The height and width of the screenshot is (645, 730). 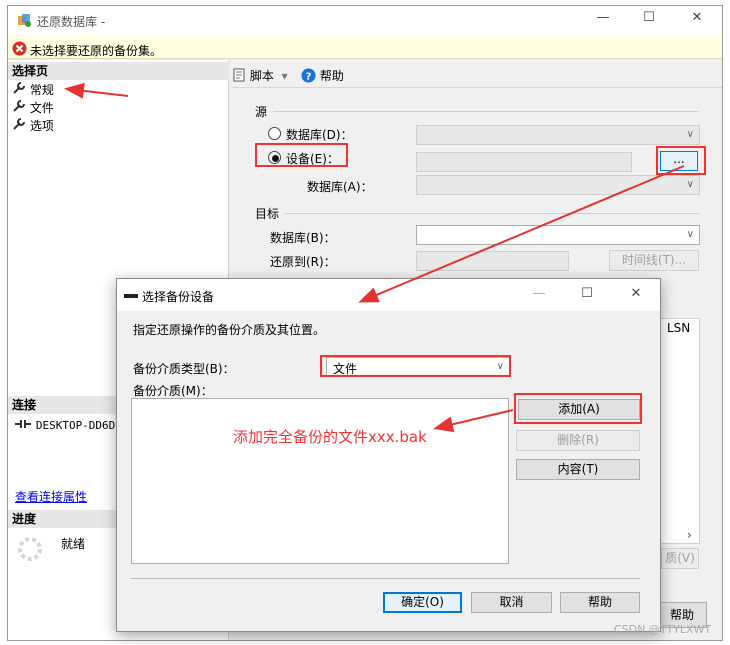 What do you see at coordinates (521, 234) in the screenshot?
I see `arrow-to-dialog` at bounding box center [521, 234].